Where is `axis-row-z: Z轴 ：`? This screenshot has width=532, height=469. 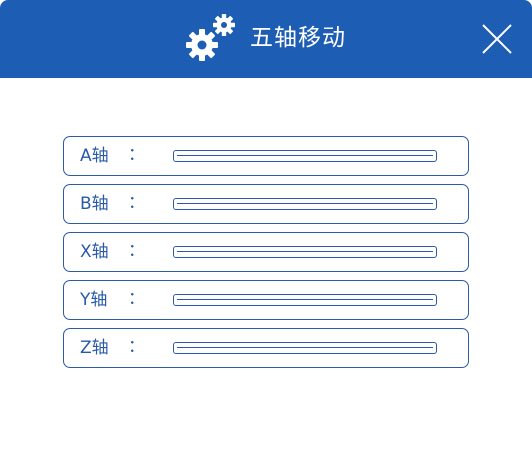
axis-row-z: Z轴 ： is located at coordinates (266, 348).